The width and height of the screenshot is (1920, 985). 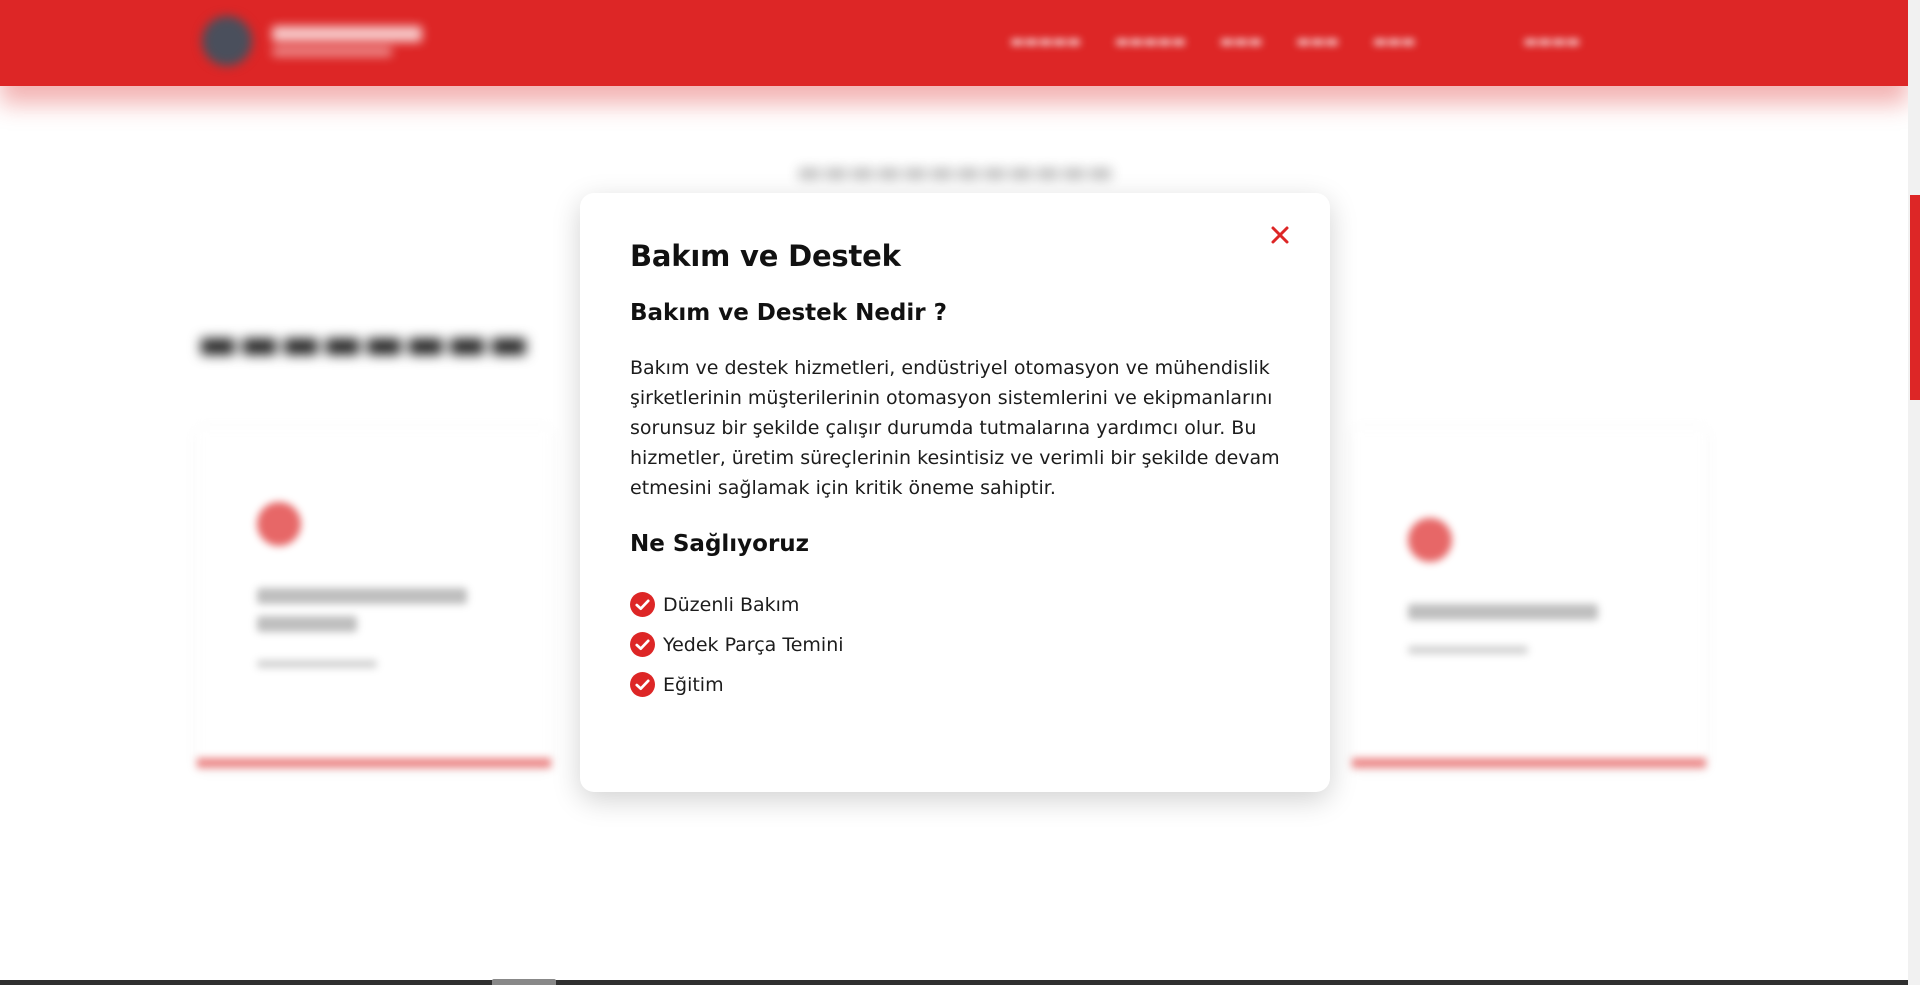 What do you see at coordinates (693, 684) in the screenshot?
I see `feature-label: Eğitim` at bounding box center [693, 684].